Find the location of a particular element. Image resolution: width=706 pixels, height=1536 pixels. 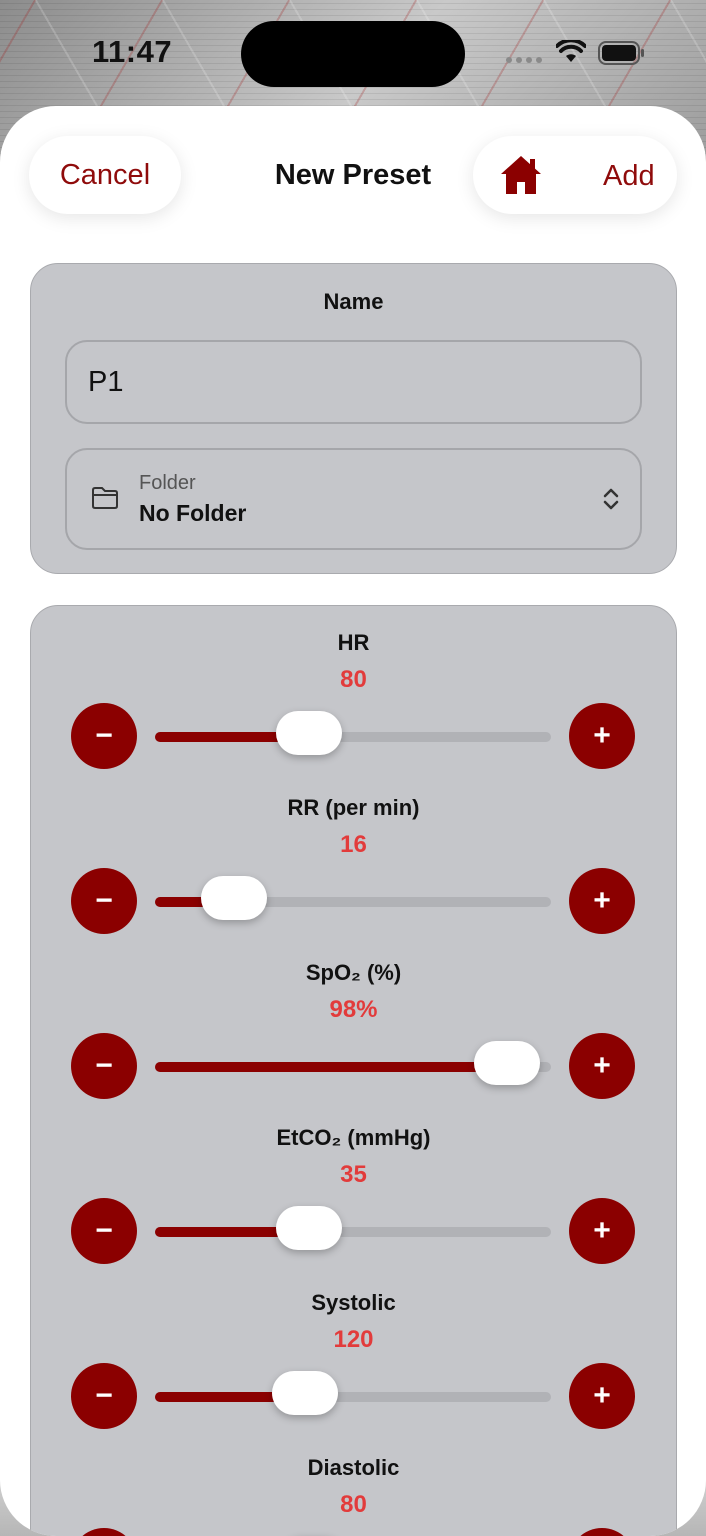

vital-value: 35 is located at coordinates (353, 1174).